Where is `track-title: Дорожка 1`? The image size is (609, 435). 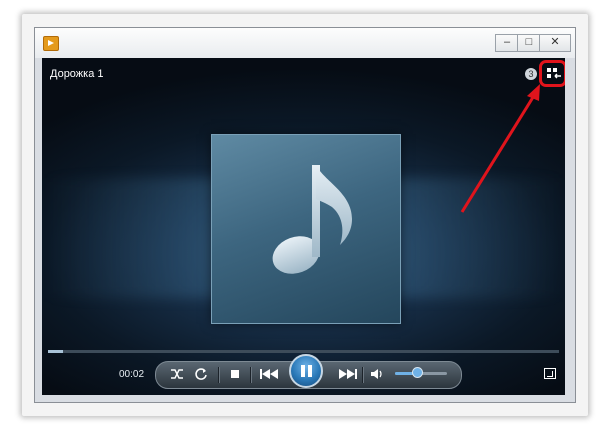 track-title: Дорожка 1 is located at coordinates (77, 74).